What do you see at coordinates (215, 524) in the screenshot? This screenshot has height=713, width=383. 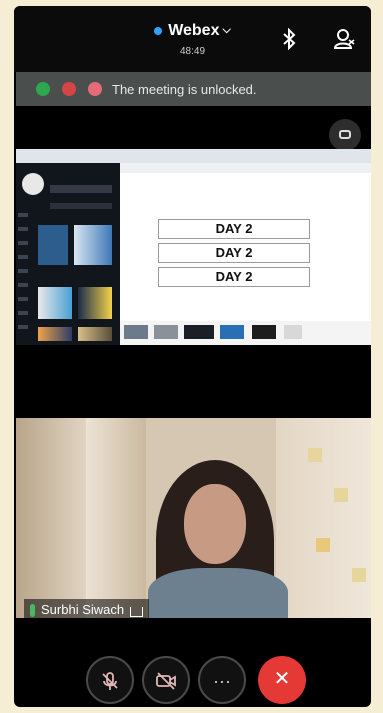 I see `participant-face` at bounding box center [215, 524].